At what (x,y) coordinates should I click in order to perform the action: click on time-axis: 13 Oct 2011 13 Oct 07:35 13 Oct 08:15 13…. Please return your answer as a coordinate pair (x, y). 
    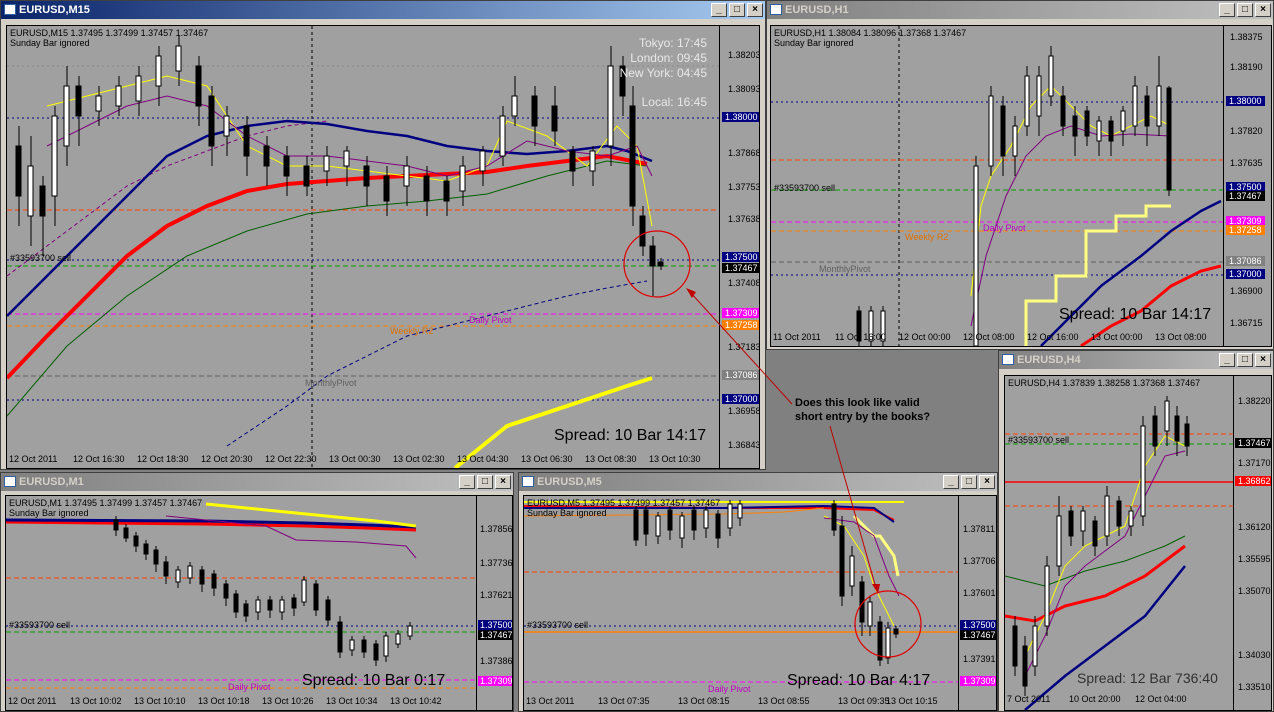
    Looking at the image, I should click on (741, 703).